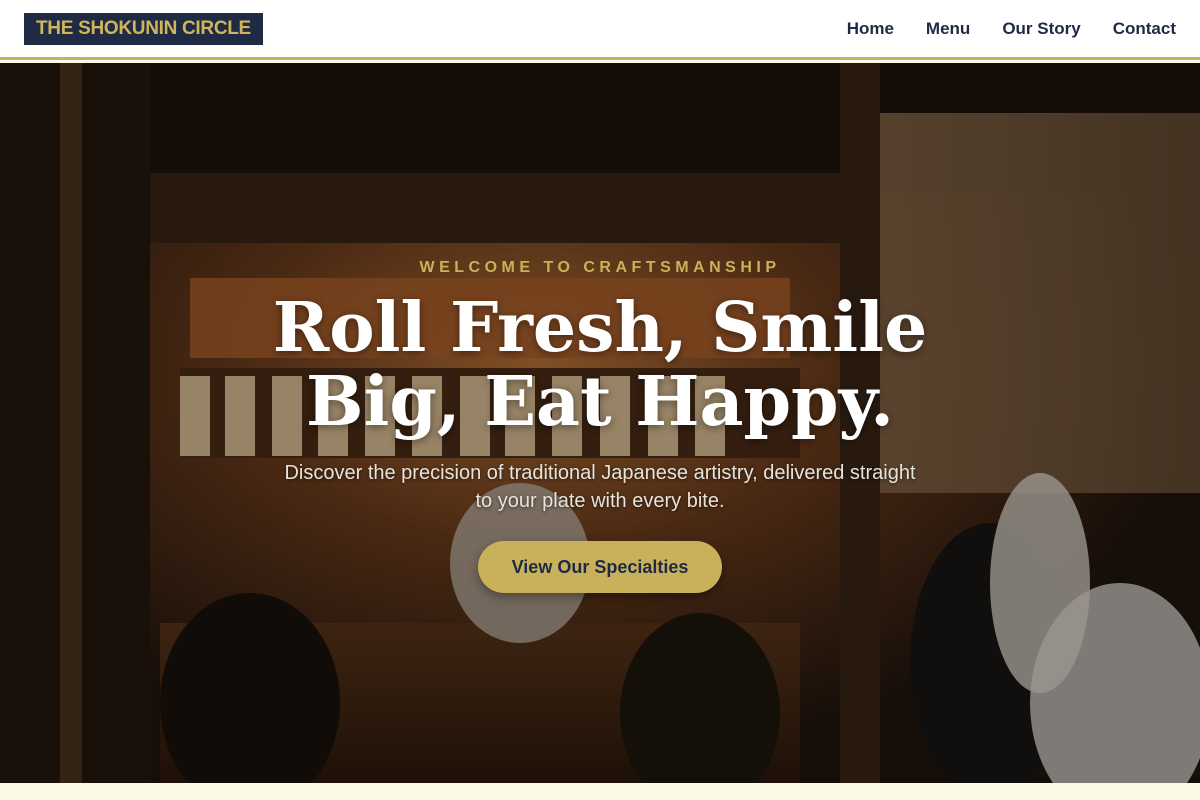  Describe the element at coordinates (948, 29) in the screenshot. I see `nav-menu-link: Menu` at that location.